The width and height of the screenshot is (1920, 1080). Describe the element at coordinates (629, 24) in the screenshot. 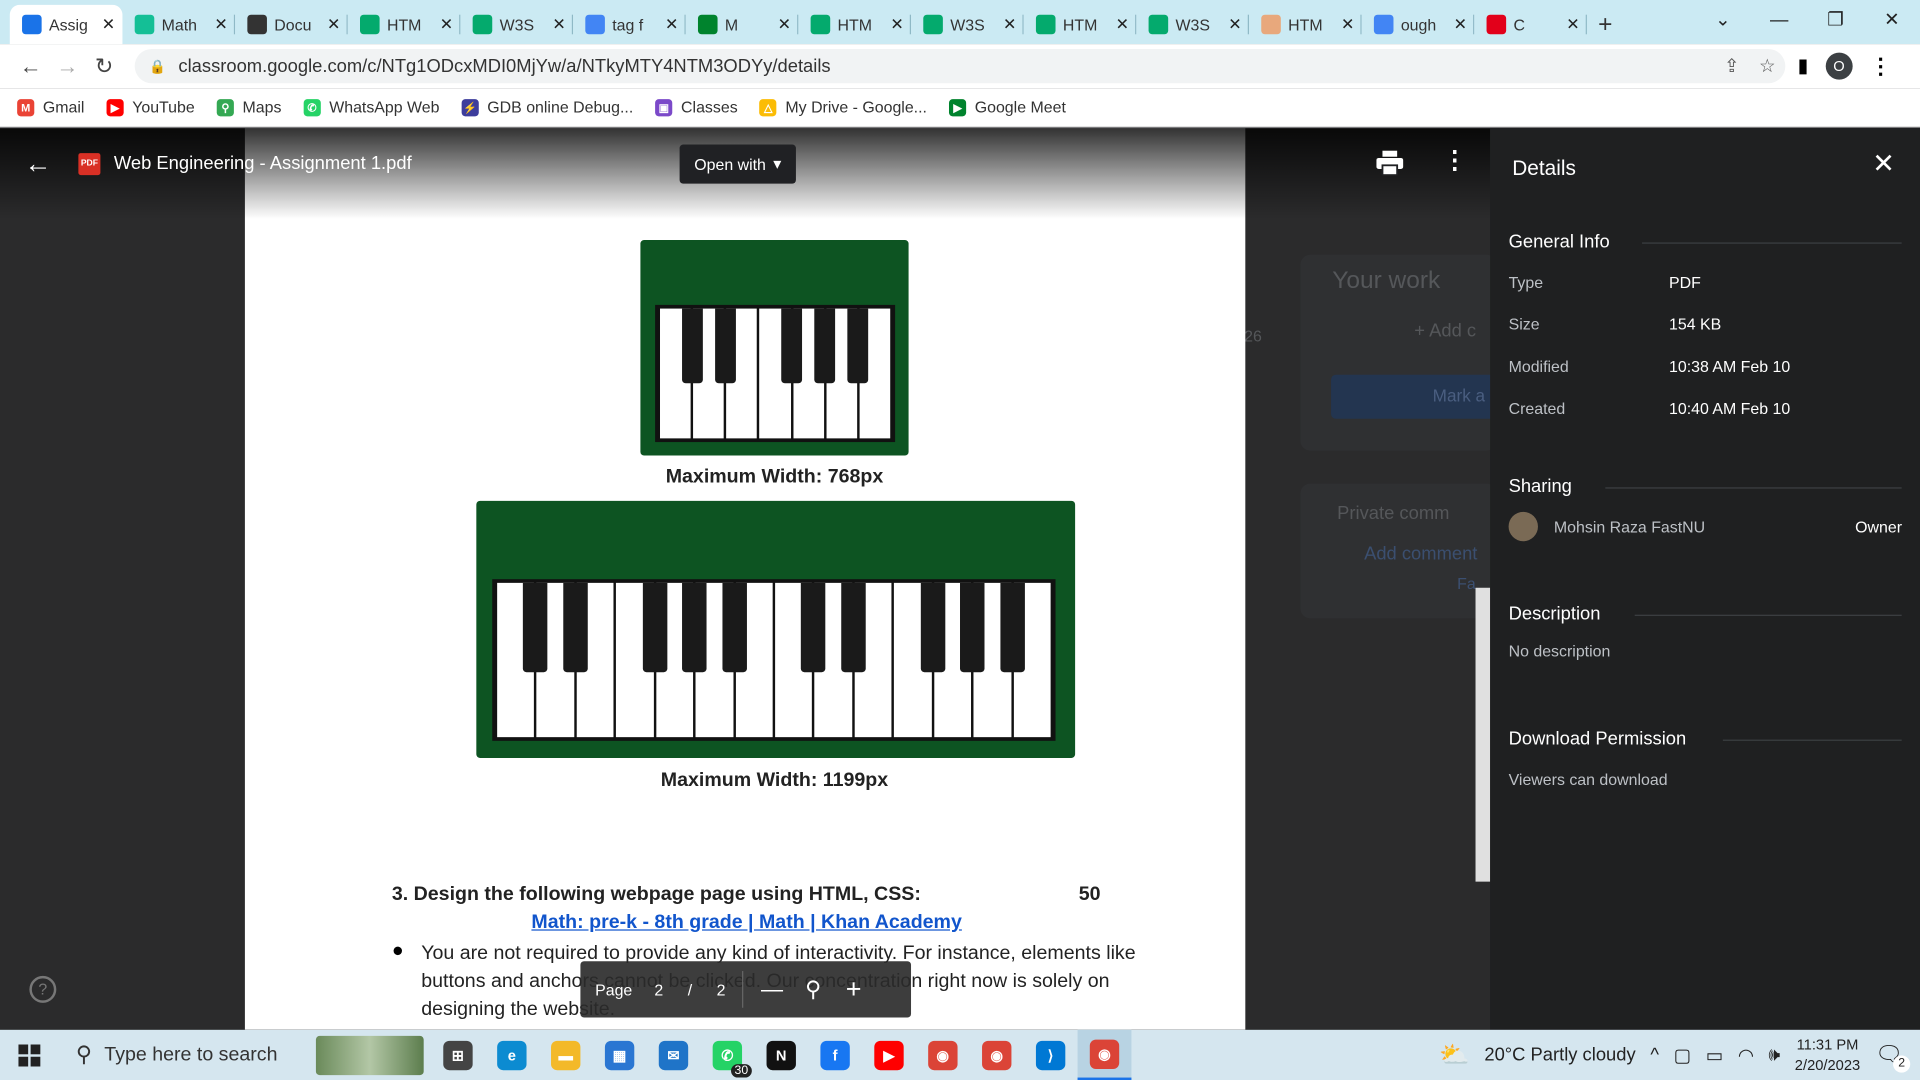

I see `browser-tab: tag f ✕` at that location.